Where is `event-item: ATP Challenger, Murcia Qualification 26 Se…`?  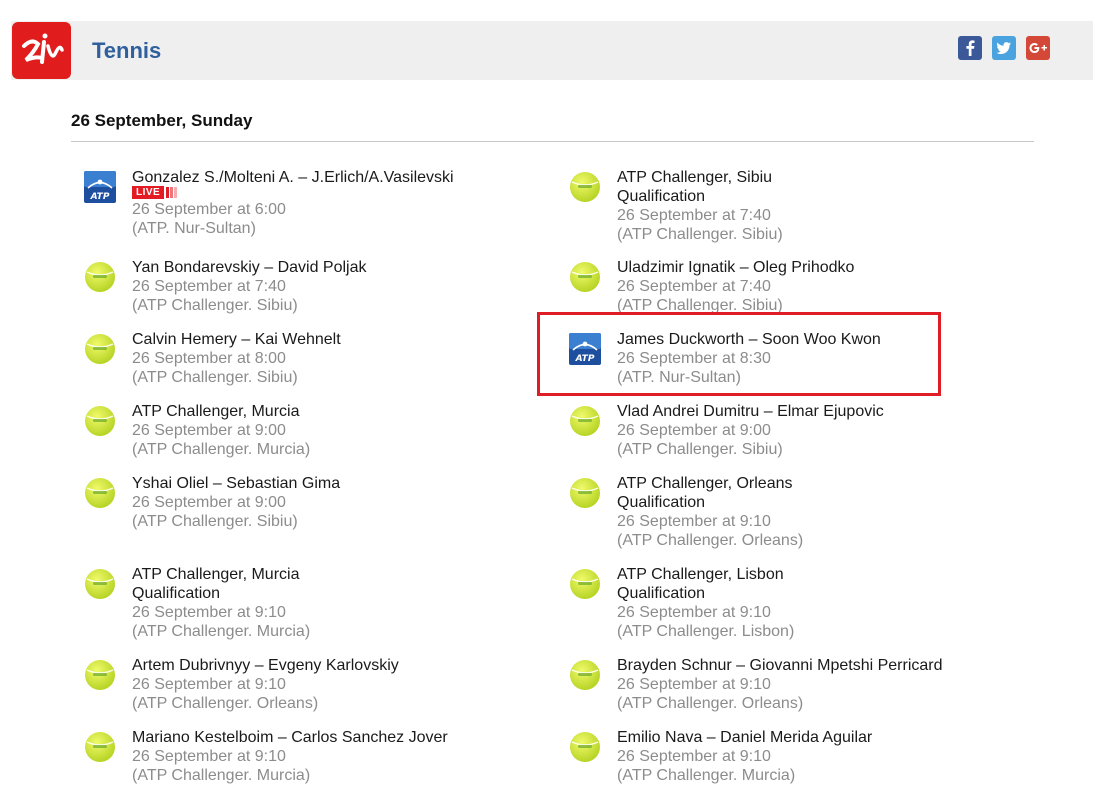 event-item: ATP Challenger, Murcia Qualification 26 Se… is located at coordinates (294, 605).